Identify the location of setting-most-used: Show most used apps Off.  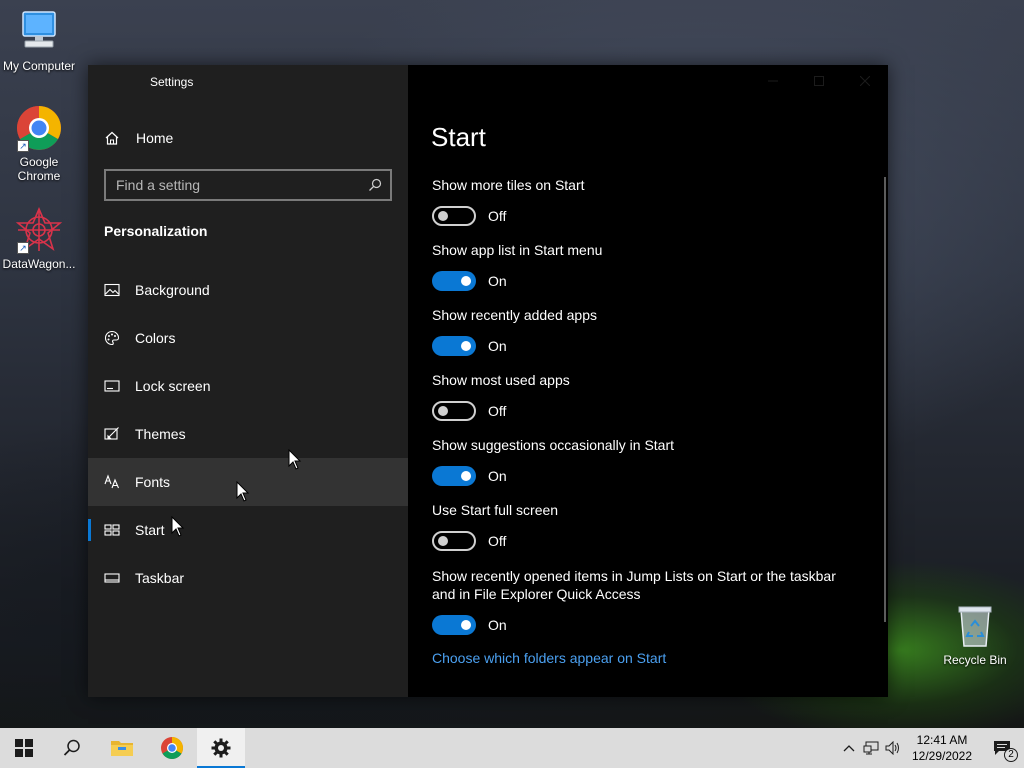
(642, 396).